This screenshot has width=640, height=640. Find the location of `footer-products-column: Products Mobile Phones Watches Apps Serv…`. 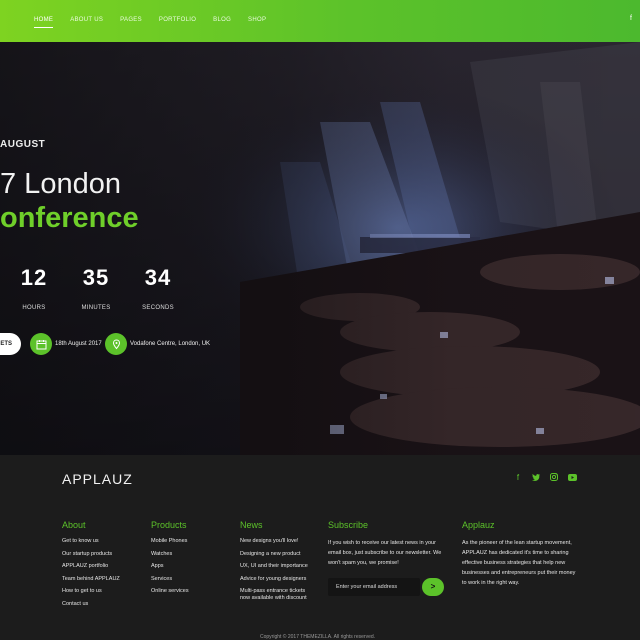

footer-products-column: Products Mobile Phones Watches Apps Serv… is located at coordinates (170, 560).